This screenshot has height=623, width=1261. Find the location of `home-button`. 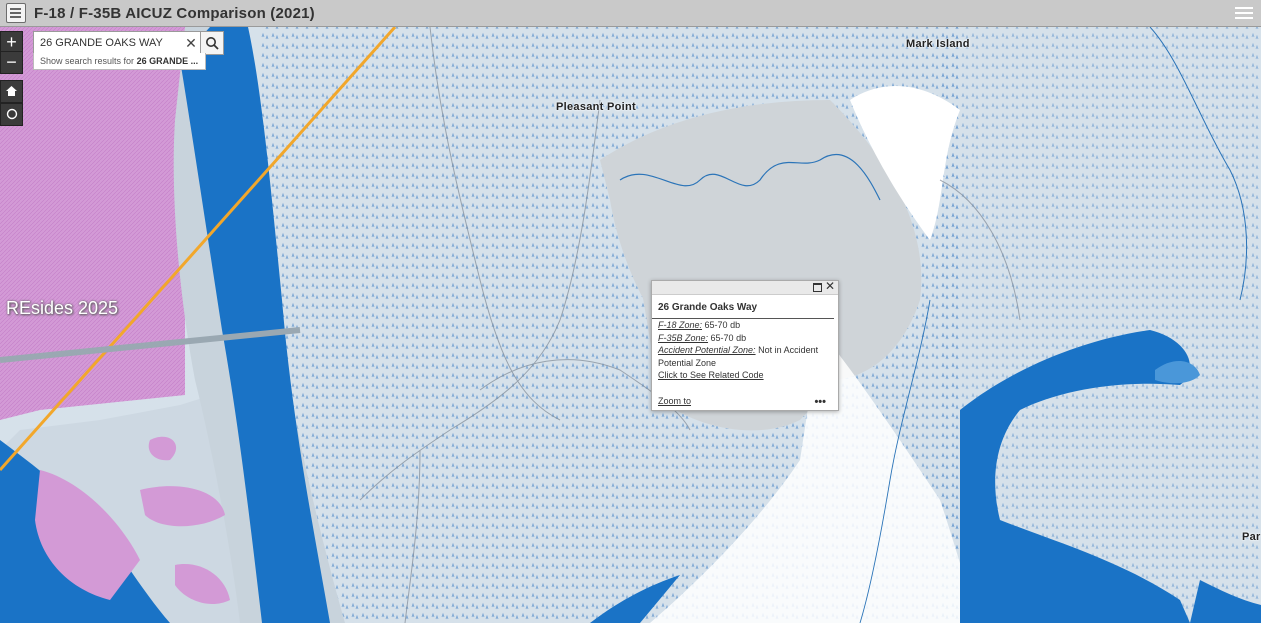

home-button is located at coordinates (11, 91).